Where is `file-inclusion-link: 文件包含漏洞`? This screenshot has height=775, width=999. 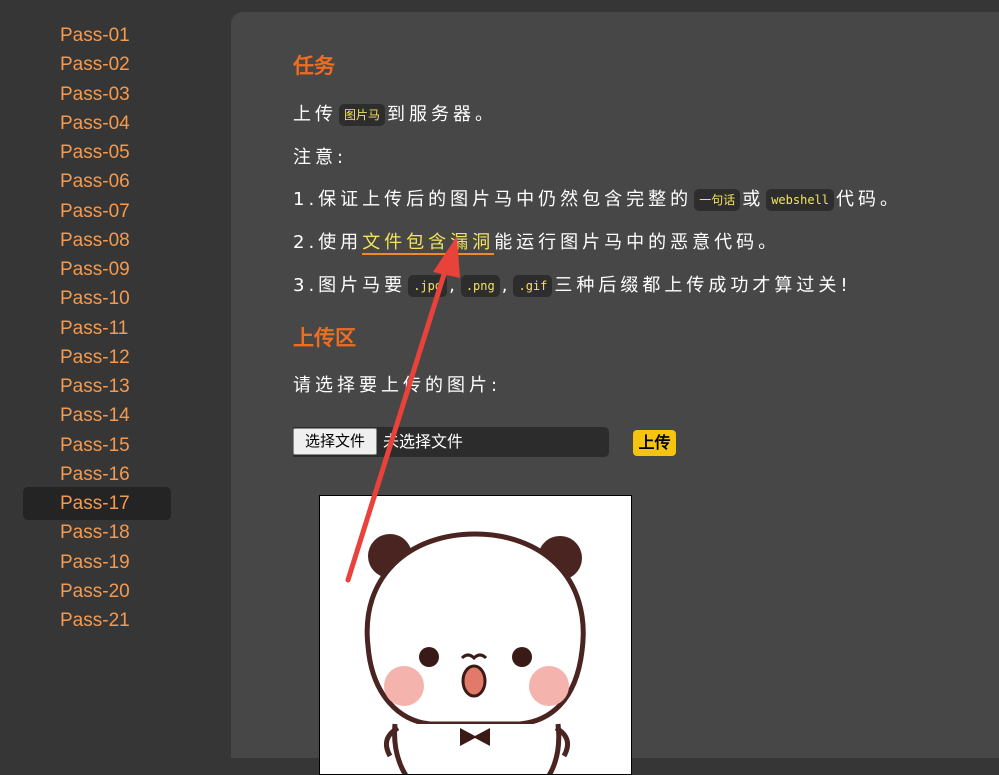 file-inclusion-link: 文件包含漏洞 is located at coordinates (428, 243).